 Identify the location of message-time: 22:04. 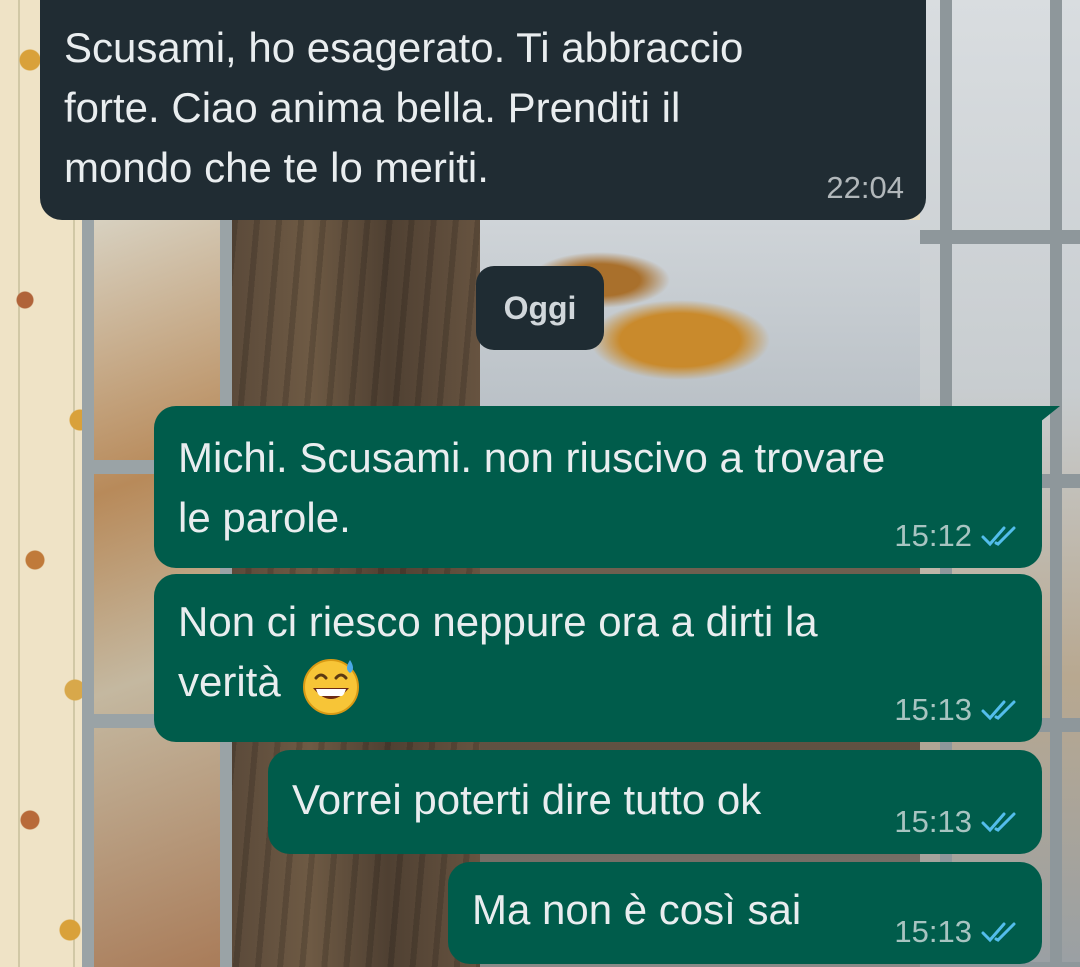
(865, 187).